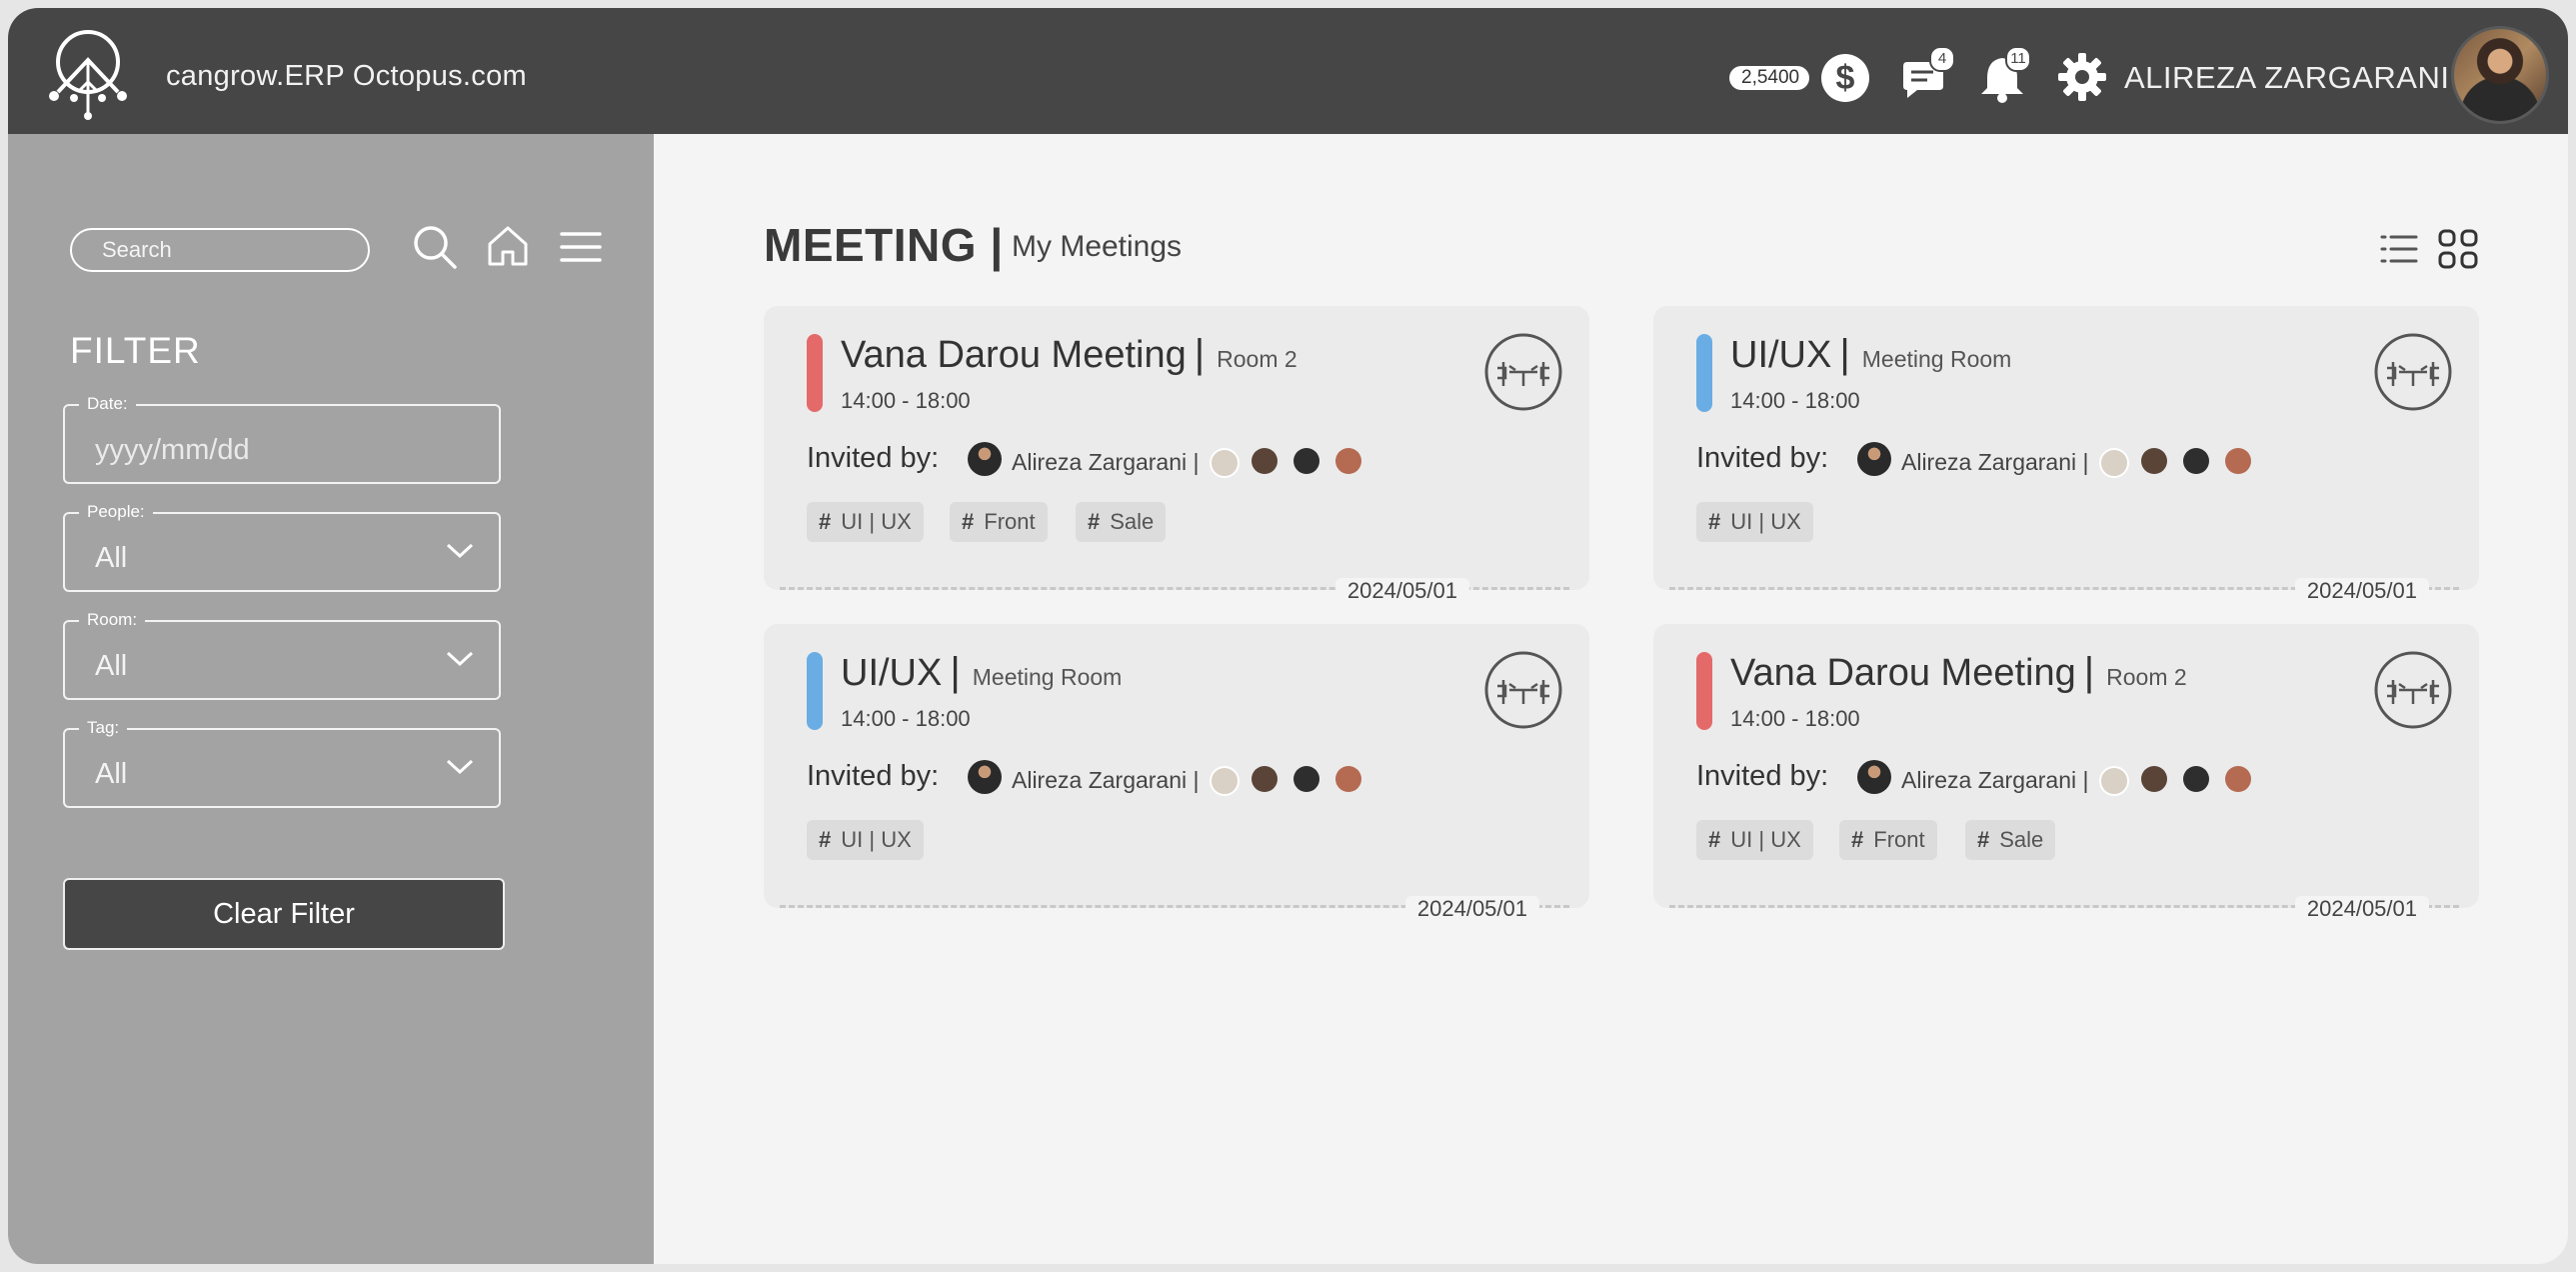 Image resolution: width=2576 pixels, height=1272 pixels. Describe the element at coordinates (1942, 59) in the screenshot. I see `messages-count-badge: 4` at that location.